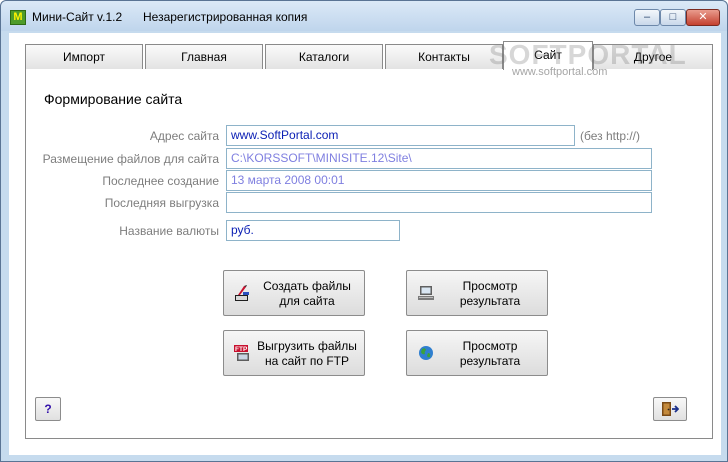 The width and height of the screenshot is (728, 462). Describe the element at coordinates (439, 202) in the screenshot. I see `last-upload-field` at that location.